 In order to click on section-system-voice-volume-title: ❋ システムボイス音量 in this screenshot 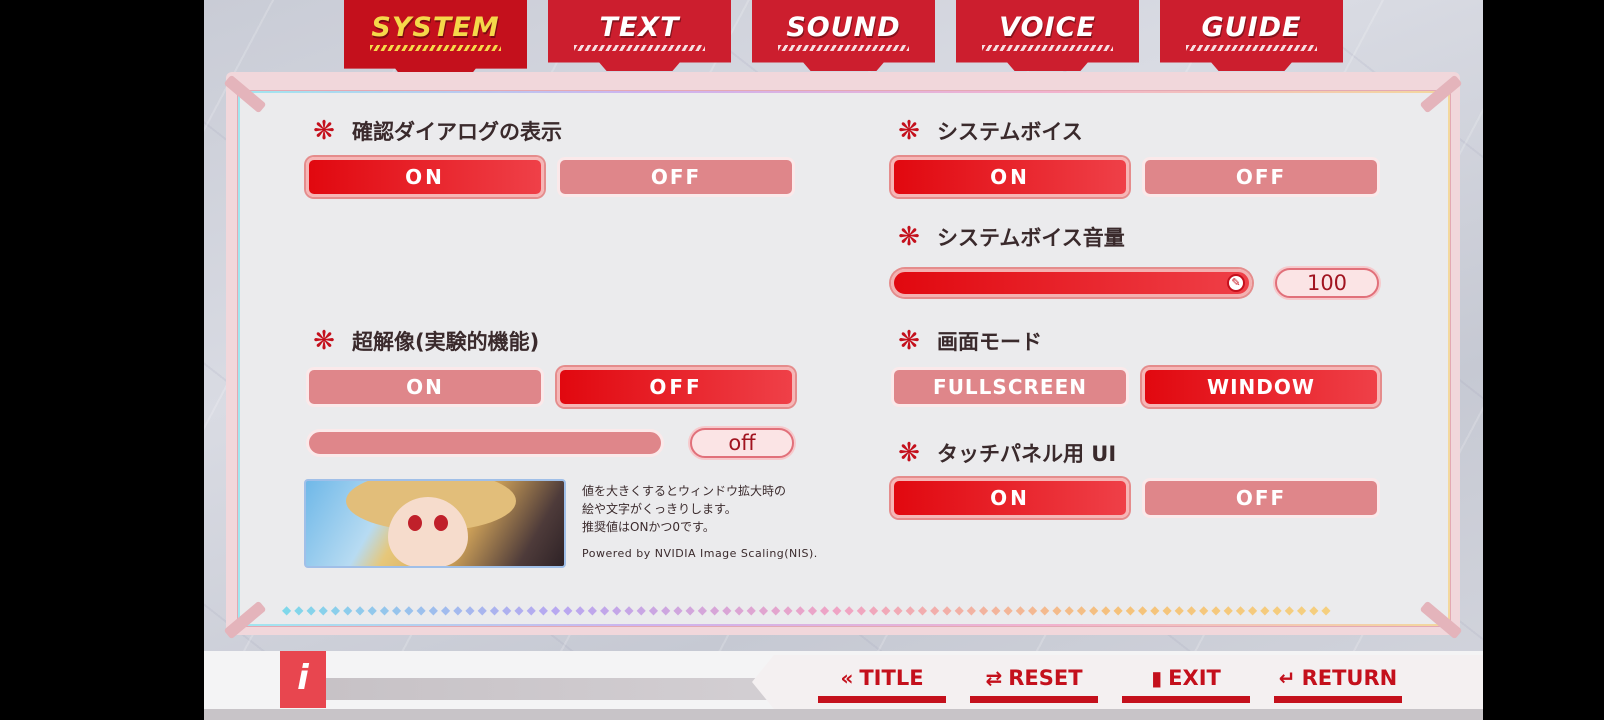, I will do `click(1010, 237)`.